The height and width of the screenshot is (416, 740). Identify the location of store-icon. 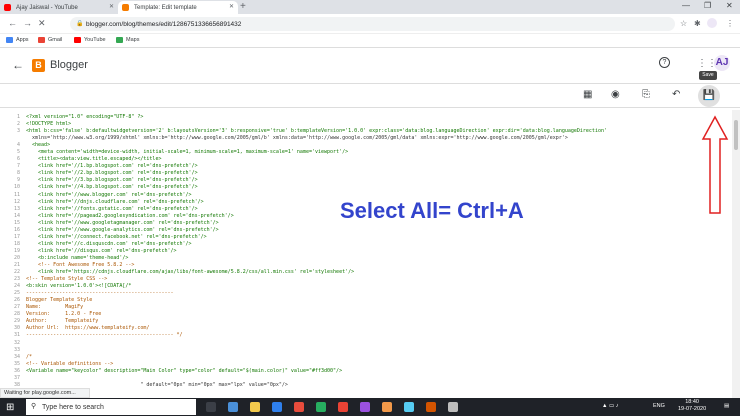
(277, 407).